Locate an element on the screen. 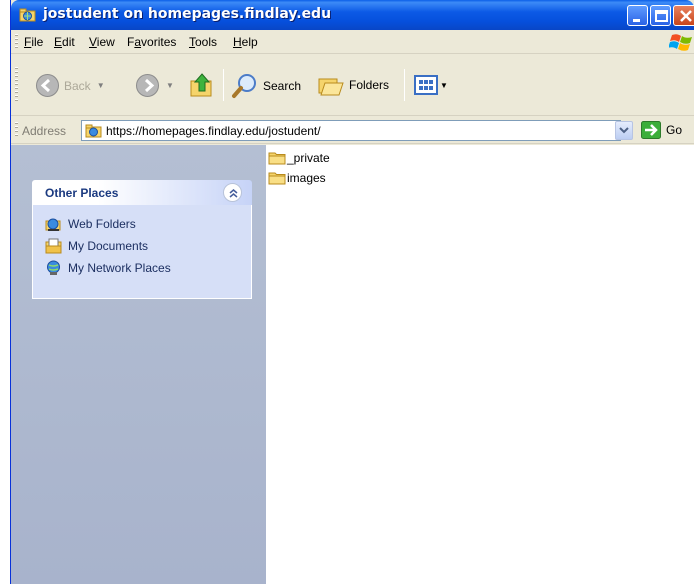 The width and height of the screenshot is (694, 584). panel-title: Other Places is located at coordinates (82, 193).